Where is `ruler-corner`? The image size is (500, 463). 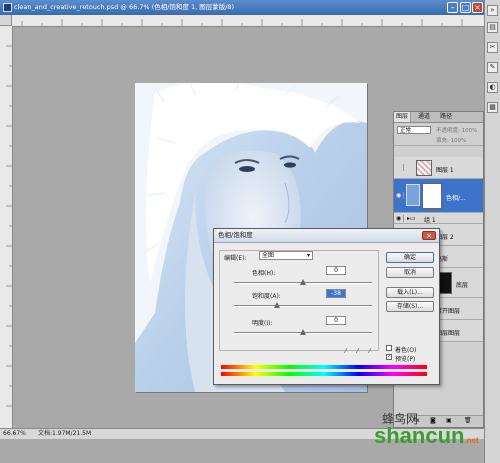 ruler-corner is located at coordinates (6, 20).